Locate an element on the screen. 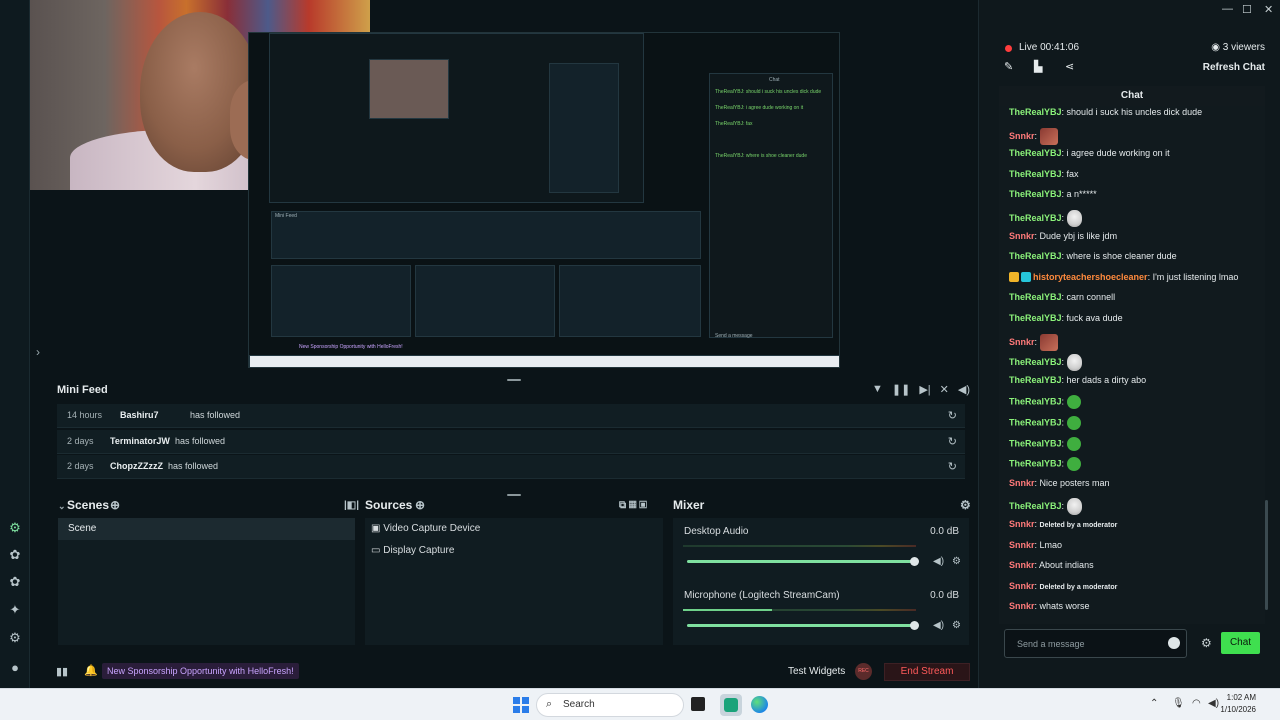 The height and width of the screenshot is (720, 1280). windows-start-icon is located at coordinates (521, 705).